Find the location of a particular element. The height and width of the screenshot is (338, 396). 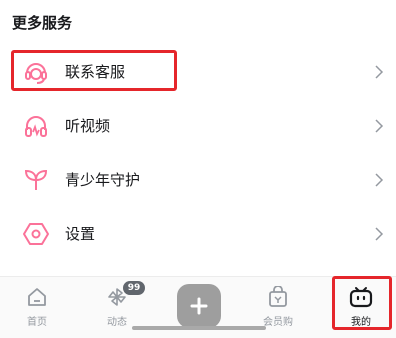

tv-icon is located at coordinates (361, 297).